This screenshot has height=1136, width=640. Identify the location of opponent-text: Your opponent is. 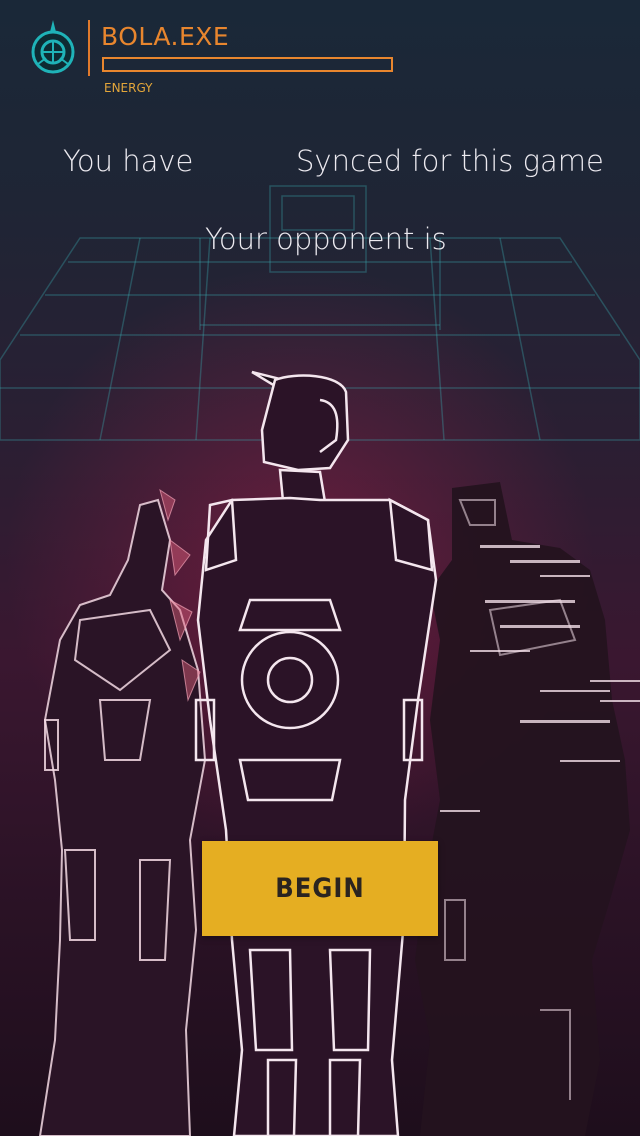
(326, 239).